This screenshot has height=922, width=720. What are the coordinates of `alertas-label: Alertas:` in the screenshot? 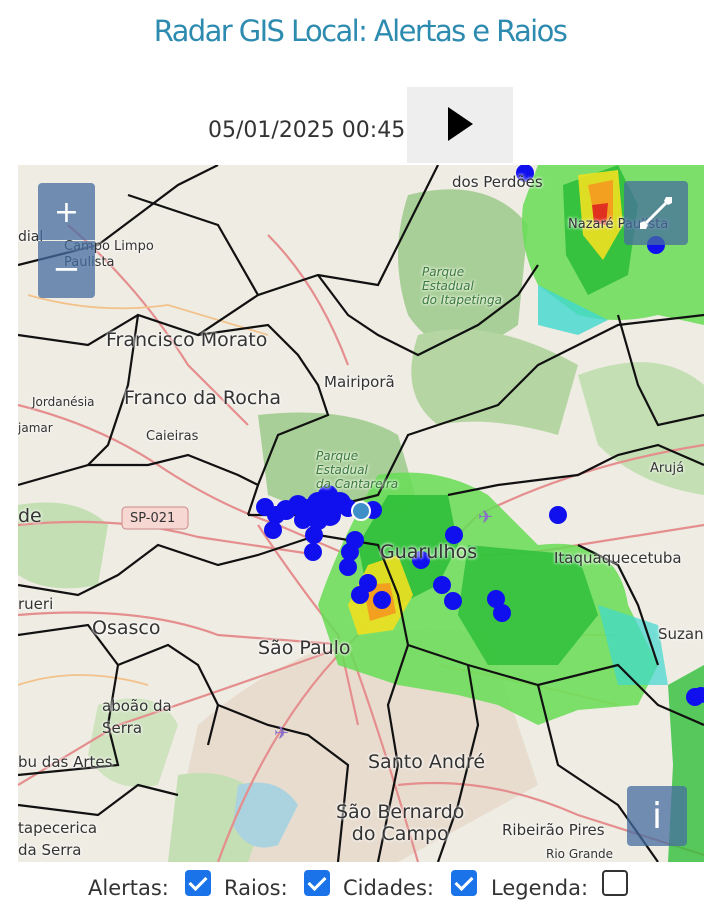 It's located at (128, 888).